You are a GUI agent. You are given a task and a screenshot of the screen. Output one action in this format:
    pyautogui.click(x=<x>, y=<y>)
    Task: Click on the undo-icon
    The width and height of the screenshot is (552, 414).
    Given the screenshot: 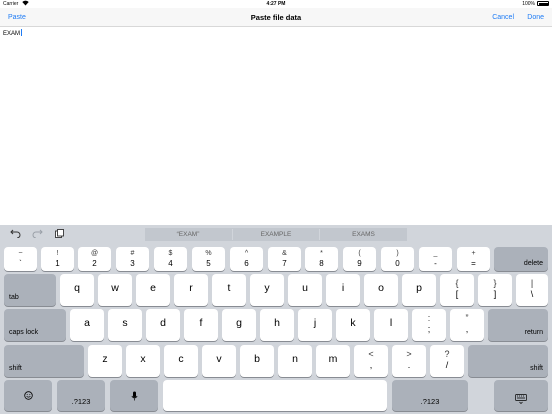 What is the action you would take?
    pyautogui.click(x=15, y=234)
    